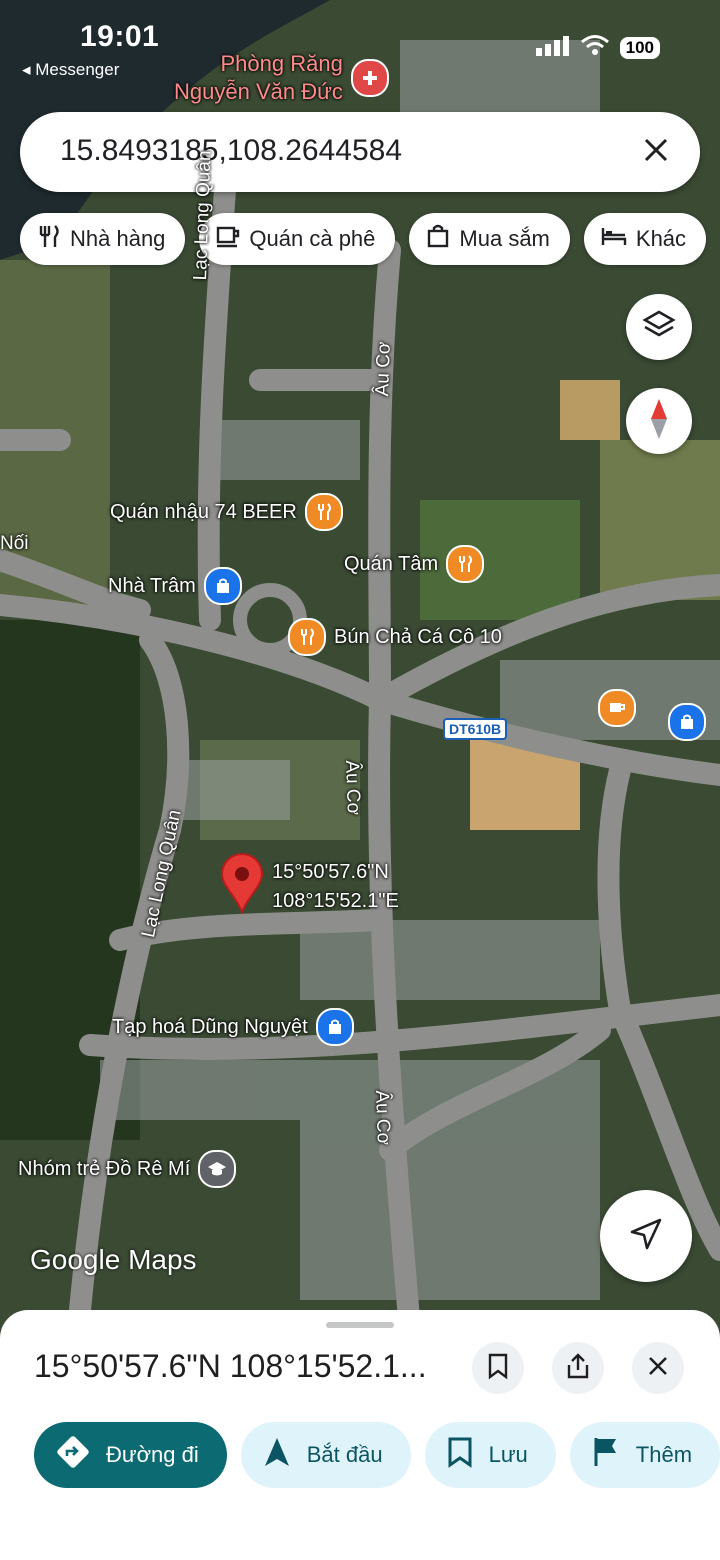 The width and height of the screenshot is (720, 1560). Describe the element at coordinates (113, 1259) in the screenshot. I see `google-maps-logo: Google Maps` at that location.